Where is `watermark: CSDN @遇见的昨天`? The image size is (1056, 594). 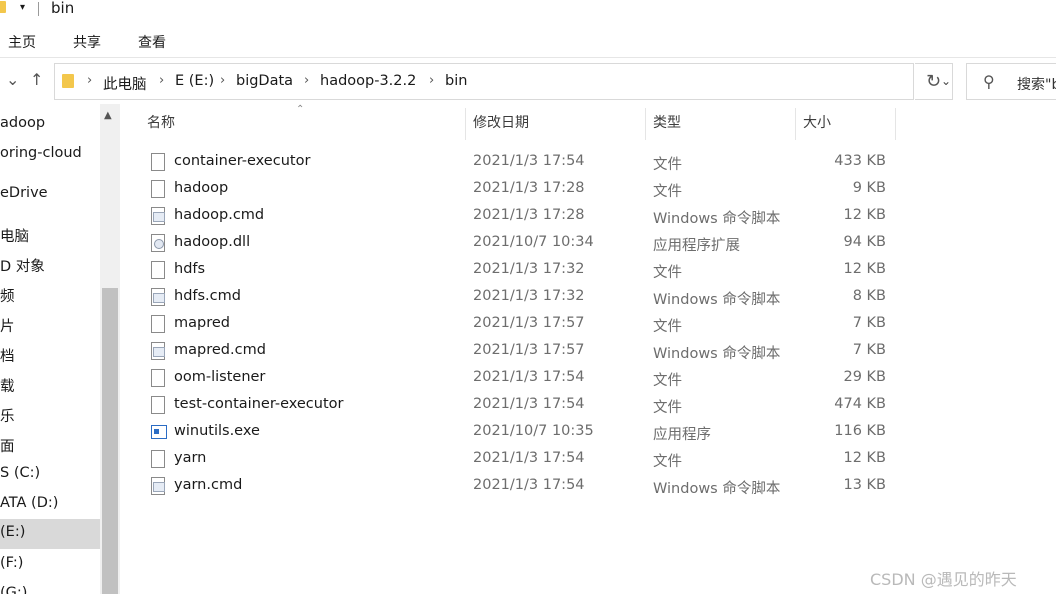 watermark: CSDN @遇见的昨天 is located at coordinates (943, 579).